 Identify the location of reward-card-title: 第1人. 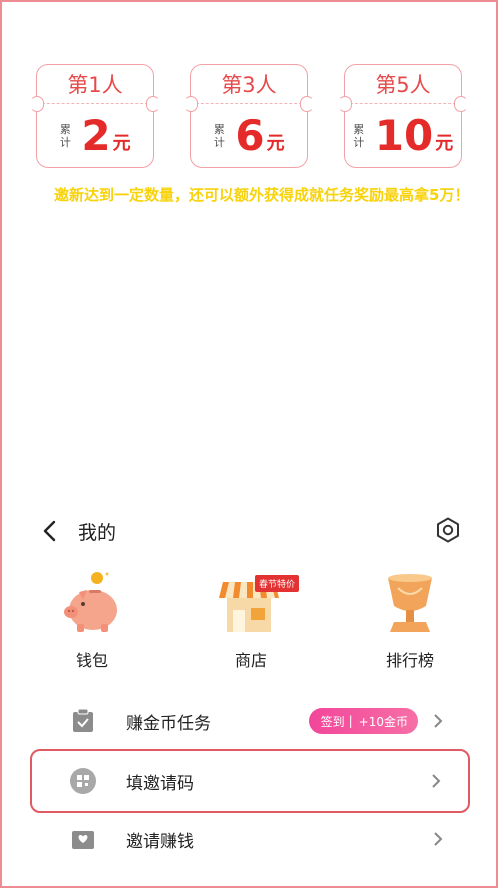
(95, 84).